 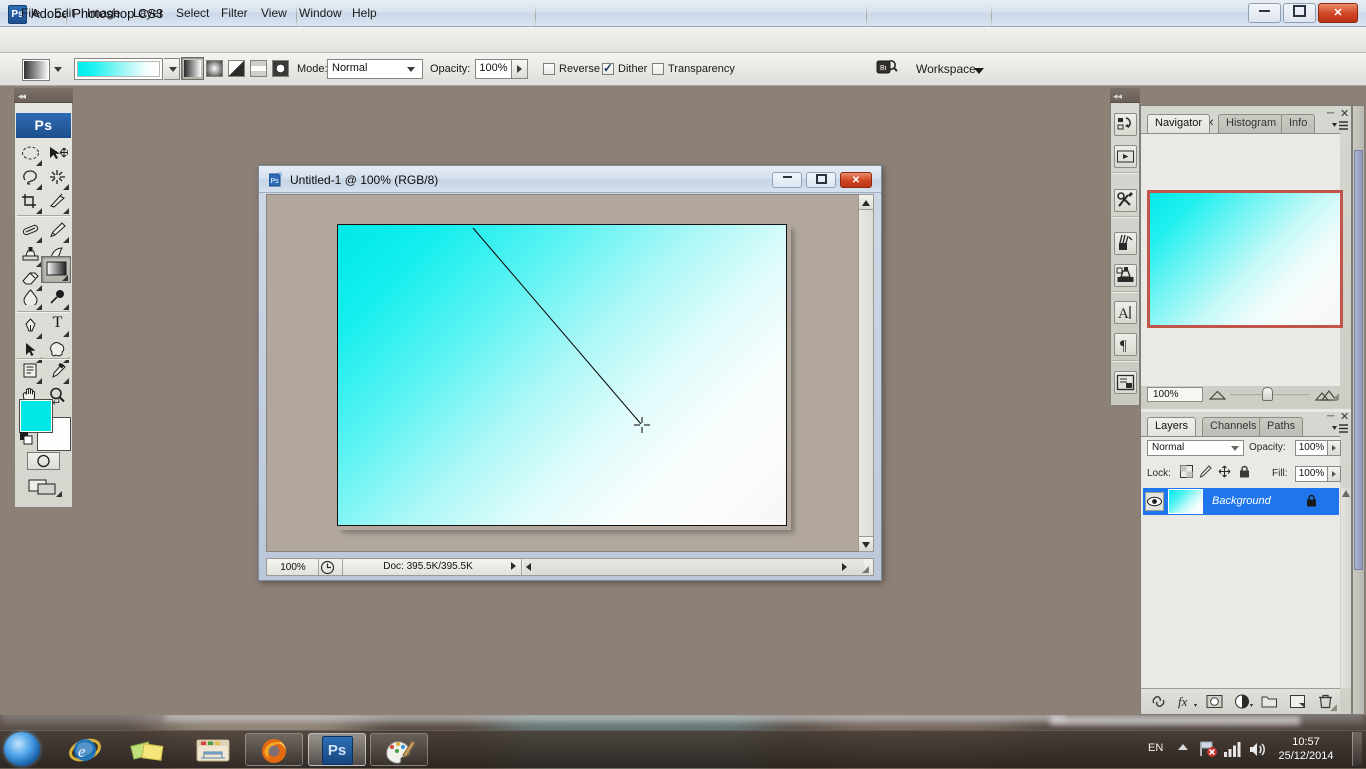 I want to click on tool-clone-stamp, so click(x=30, y=255).